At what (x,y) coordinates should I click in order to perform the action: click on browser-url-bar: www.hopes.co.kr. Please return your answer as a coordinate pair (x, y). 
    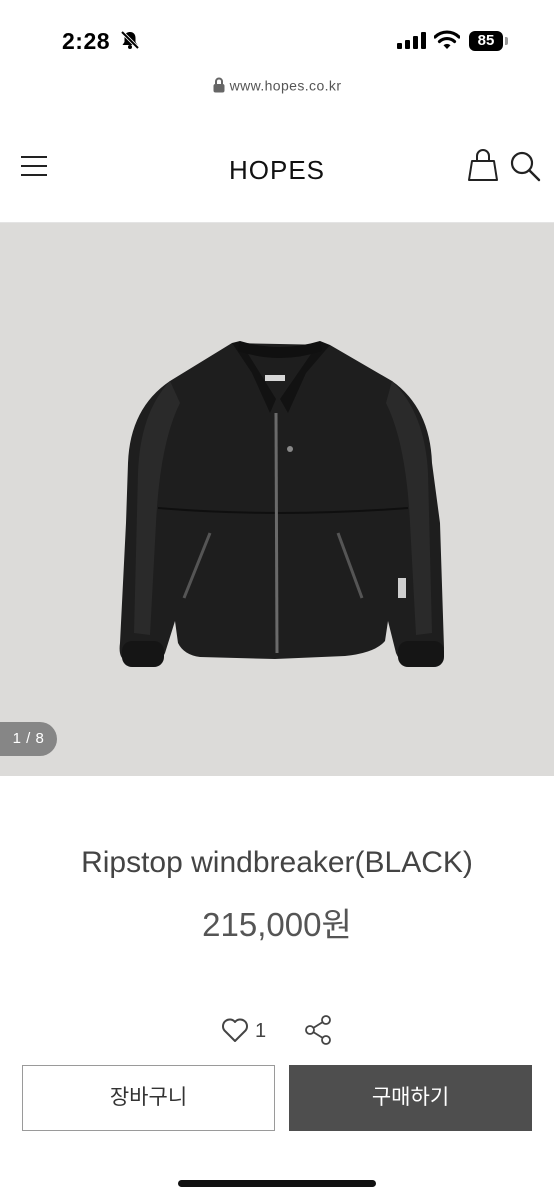
    Looking at the image, I should click on (277, 91).